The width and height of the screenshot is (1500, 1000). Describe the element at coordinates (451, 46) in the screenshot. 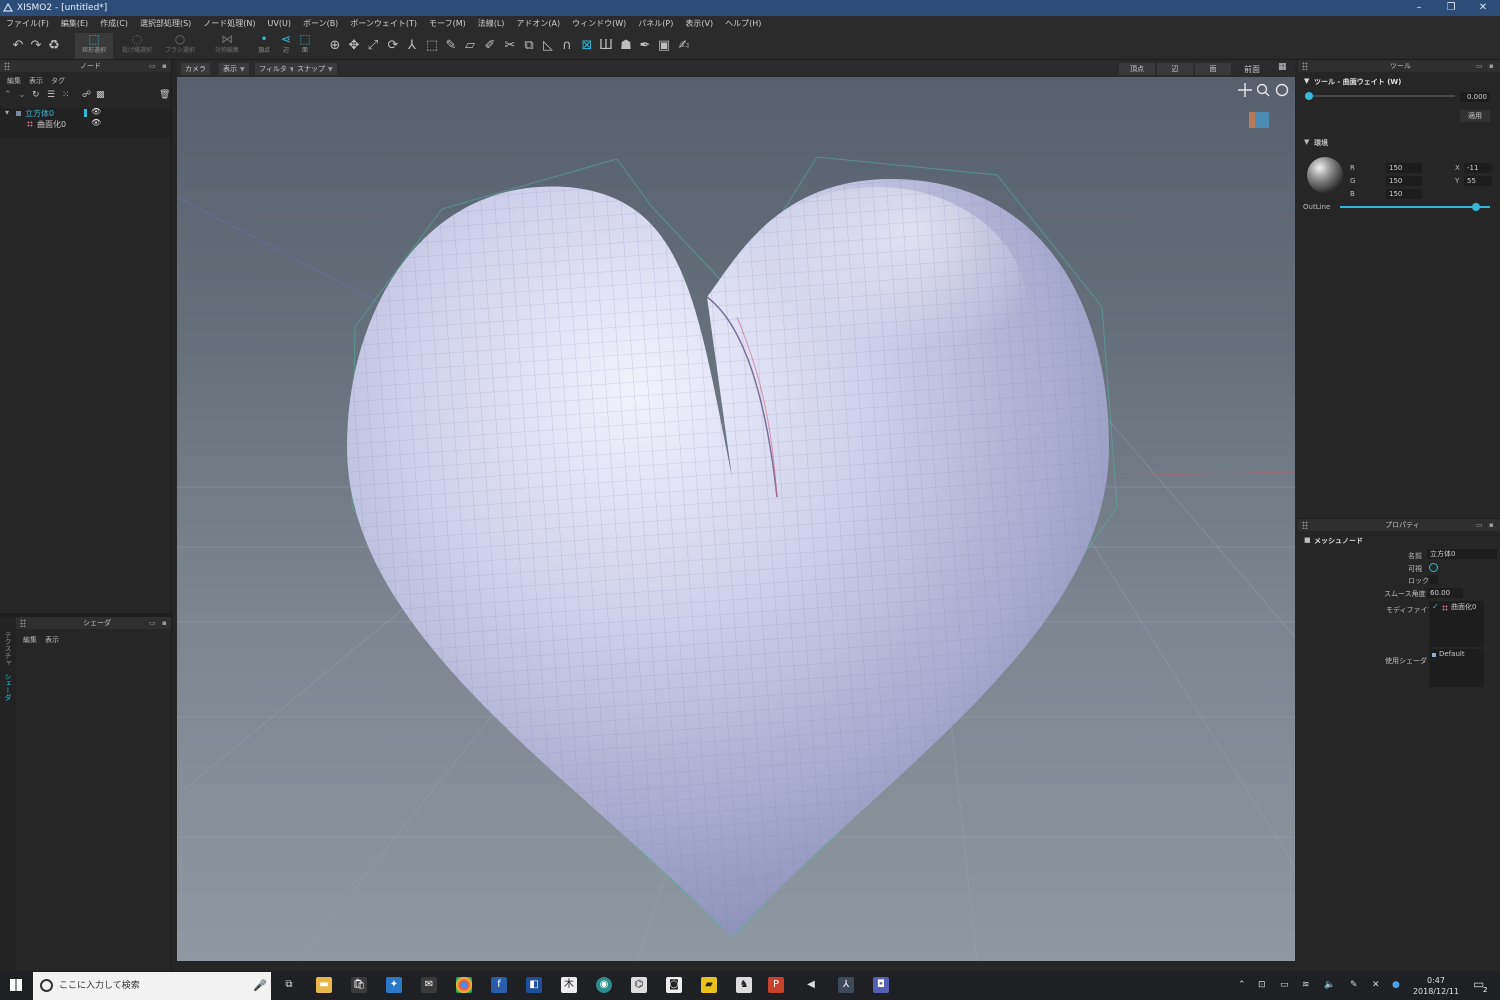

I see `knife-icon: ✎` at that location.